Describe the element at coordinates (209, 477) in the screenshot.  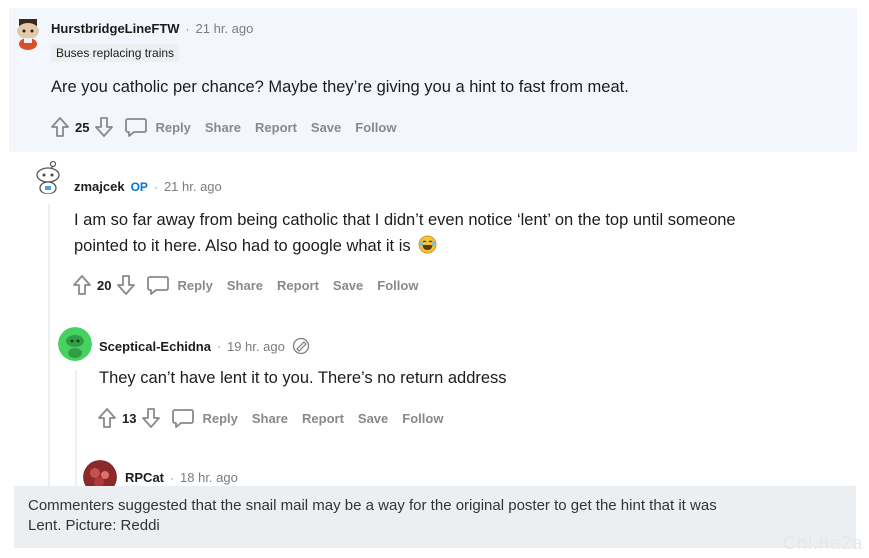
I see `timestamp: 18 hr. ago` at that location.